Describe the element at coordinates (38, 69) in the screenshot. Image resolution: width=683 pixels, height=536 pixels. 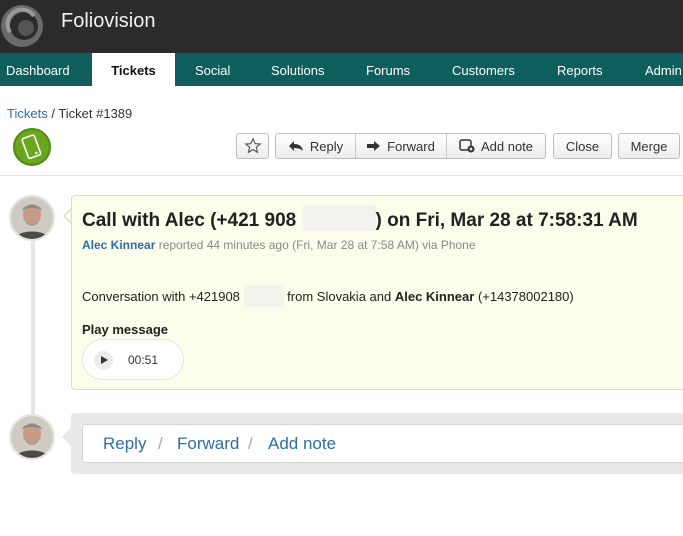
I see `nav-dashboard: Dashboard` at that location.